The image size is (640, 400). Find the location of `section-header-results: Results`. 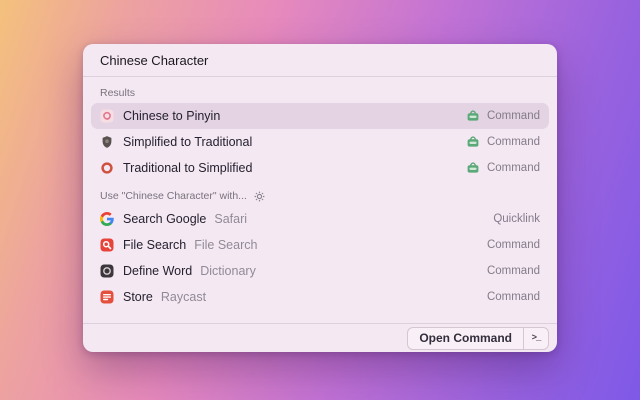

section-header-results: Results is located at coordinates (320, 93).